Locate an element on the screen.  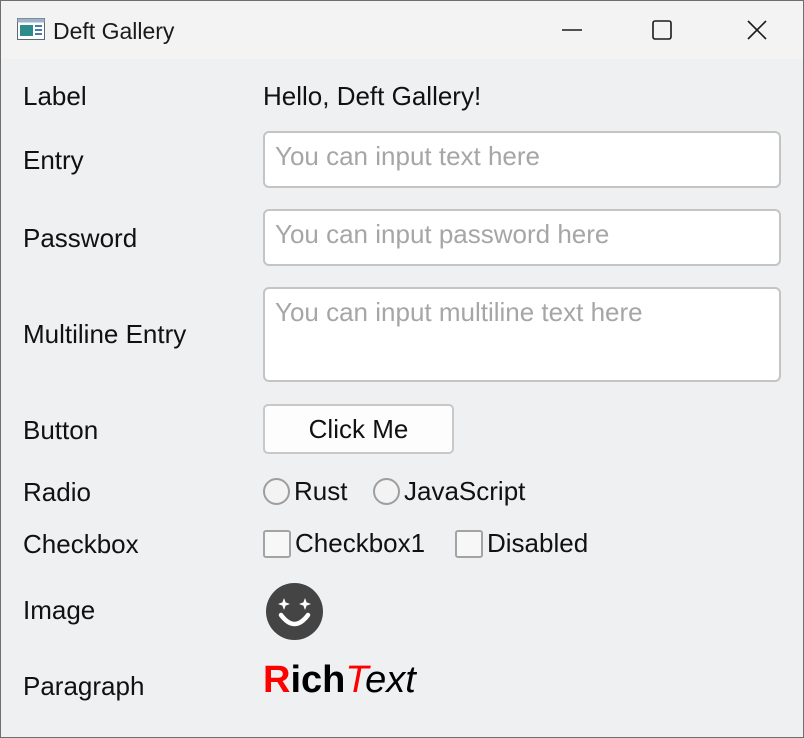
minimize-button is located at coordinates (572, 30).